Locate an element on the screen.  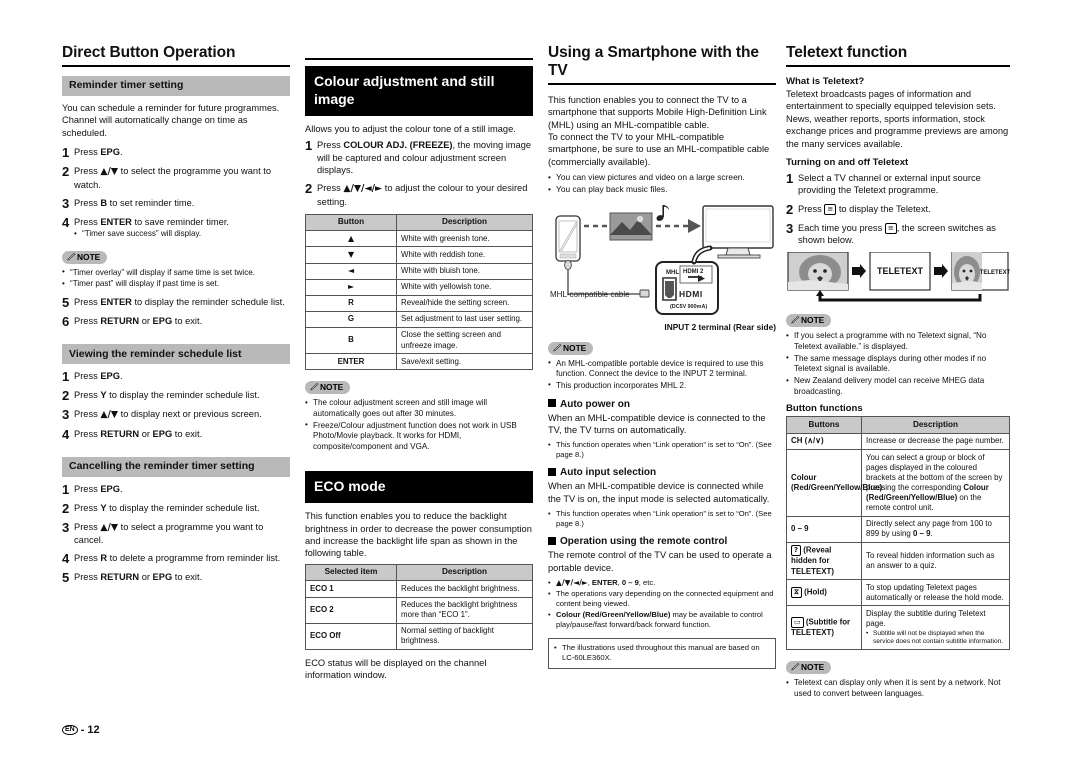
table-row: G Set adjustment to last user setting. is located at coordinates (419, 319).